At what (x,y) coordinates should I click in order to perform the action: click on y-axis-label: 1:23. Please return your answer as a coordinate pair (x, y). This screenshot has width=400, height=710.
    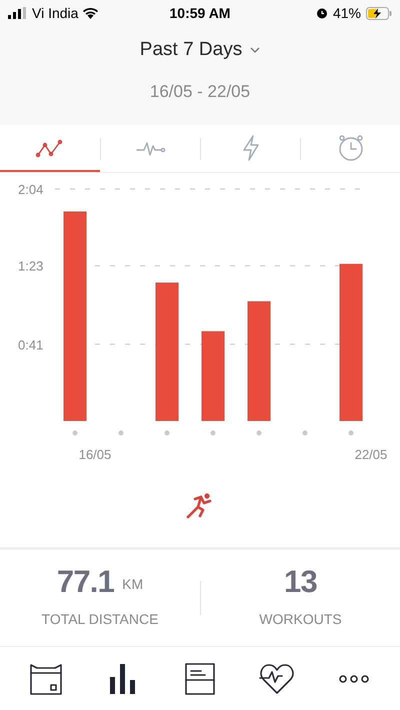
    Looking at the image, I should click on (31, 266).